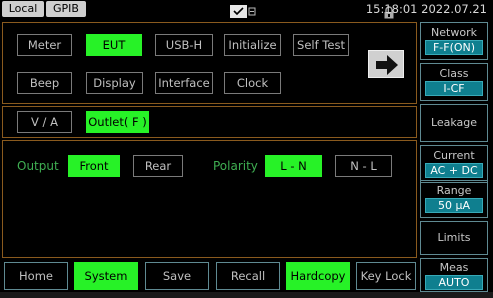  What do you see at coordinates (426, 9) in the screenshot?
I see `clock-readout: 15:18:01 2022.07.21` at bounding box center [426, 9].